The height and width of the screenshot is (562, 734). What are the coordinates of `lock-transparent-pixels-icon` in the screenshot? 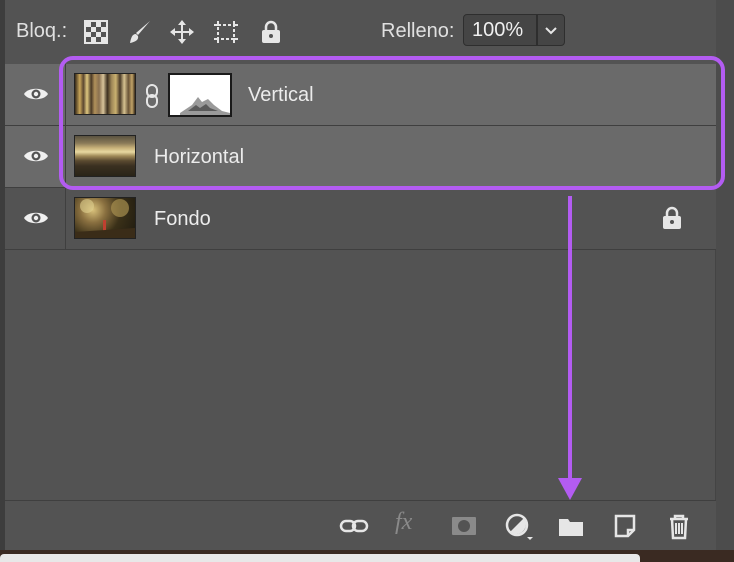 It's located at (96, 32).